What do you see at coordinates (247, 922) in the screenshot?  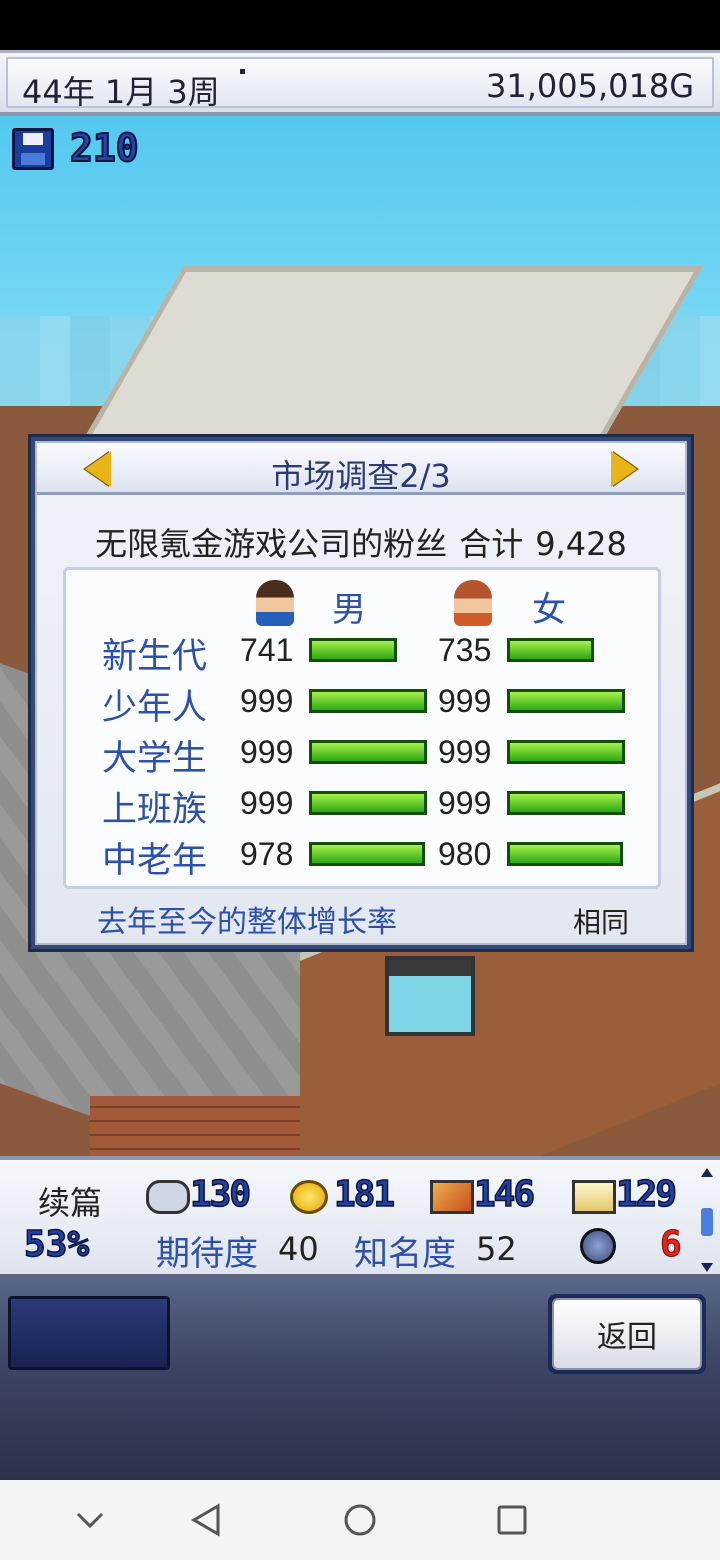 I see `growth-rate-label: 去年至今的整体增长率` at bounding box center [247, 922].